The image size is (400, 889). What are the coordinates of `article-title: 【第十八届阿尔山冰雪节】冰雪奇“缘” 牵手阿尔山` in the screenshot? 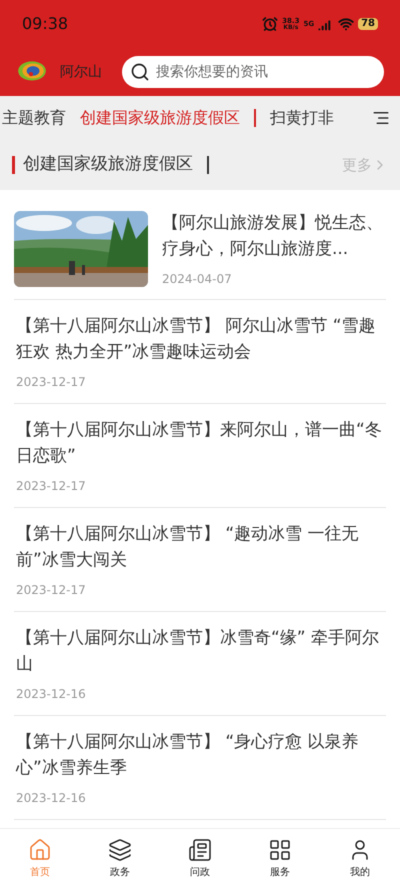 It's located at (201, 650).